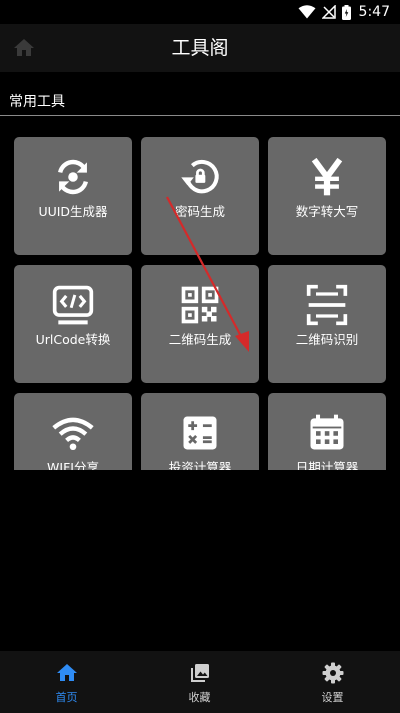 Image resolution: width=400 pixels, height=713 pixels. What do you see at coordinates (327, 177) in the screenshot?
I see `yen-icon` at bounding box center [327, 177].